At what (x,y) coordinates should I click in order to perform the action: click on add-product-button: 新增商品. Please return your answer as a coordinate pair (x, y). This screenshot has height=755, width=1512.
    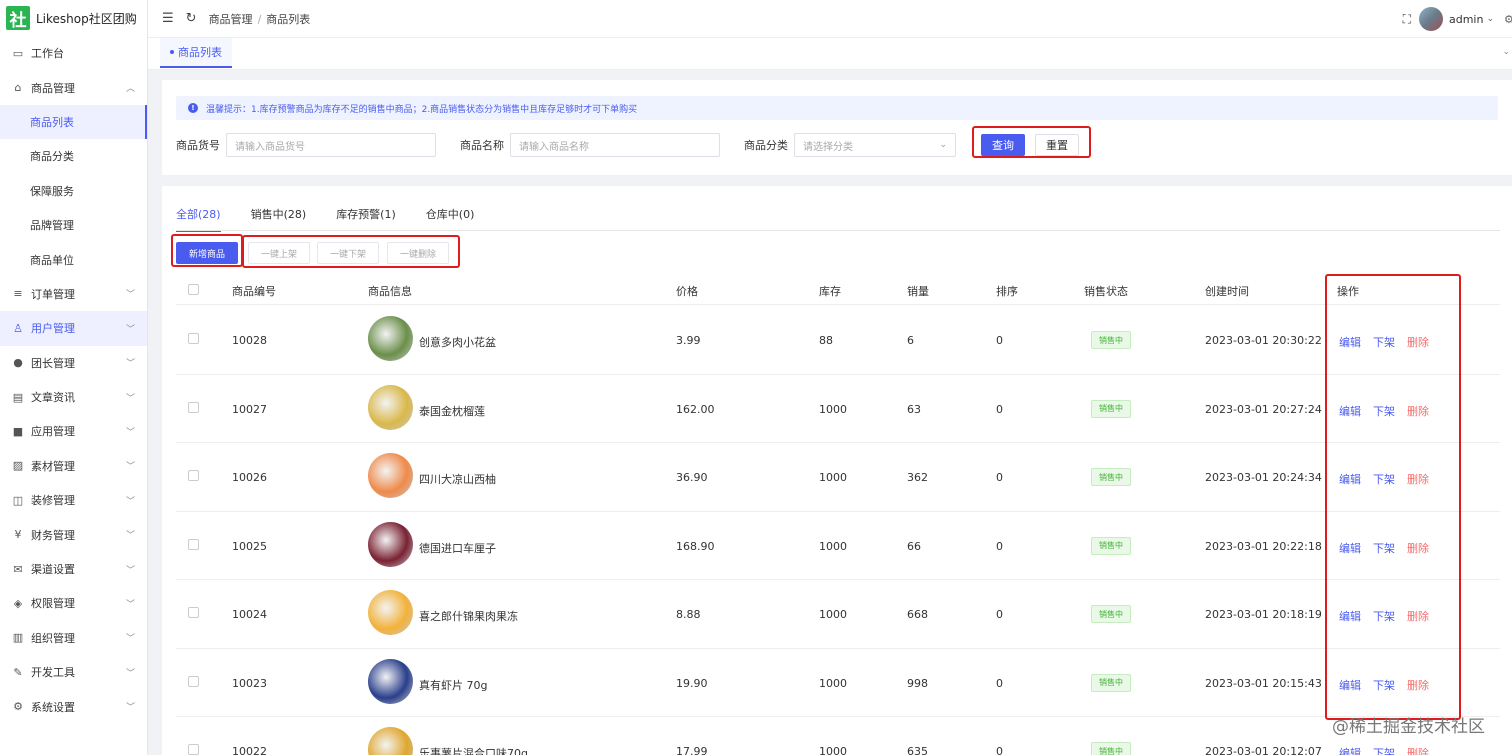
    Looking at the image, I should click on (207, 253).